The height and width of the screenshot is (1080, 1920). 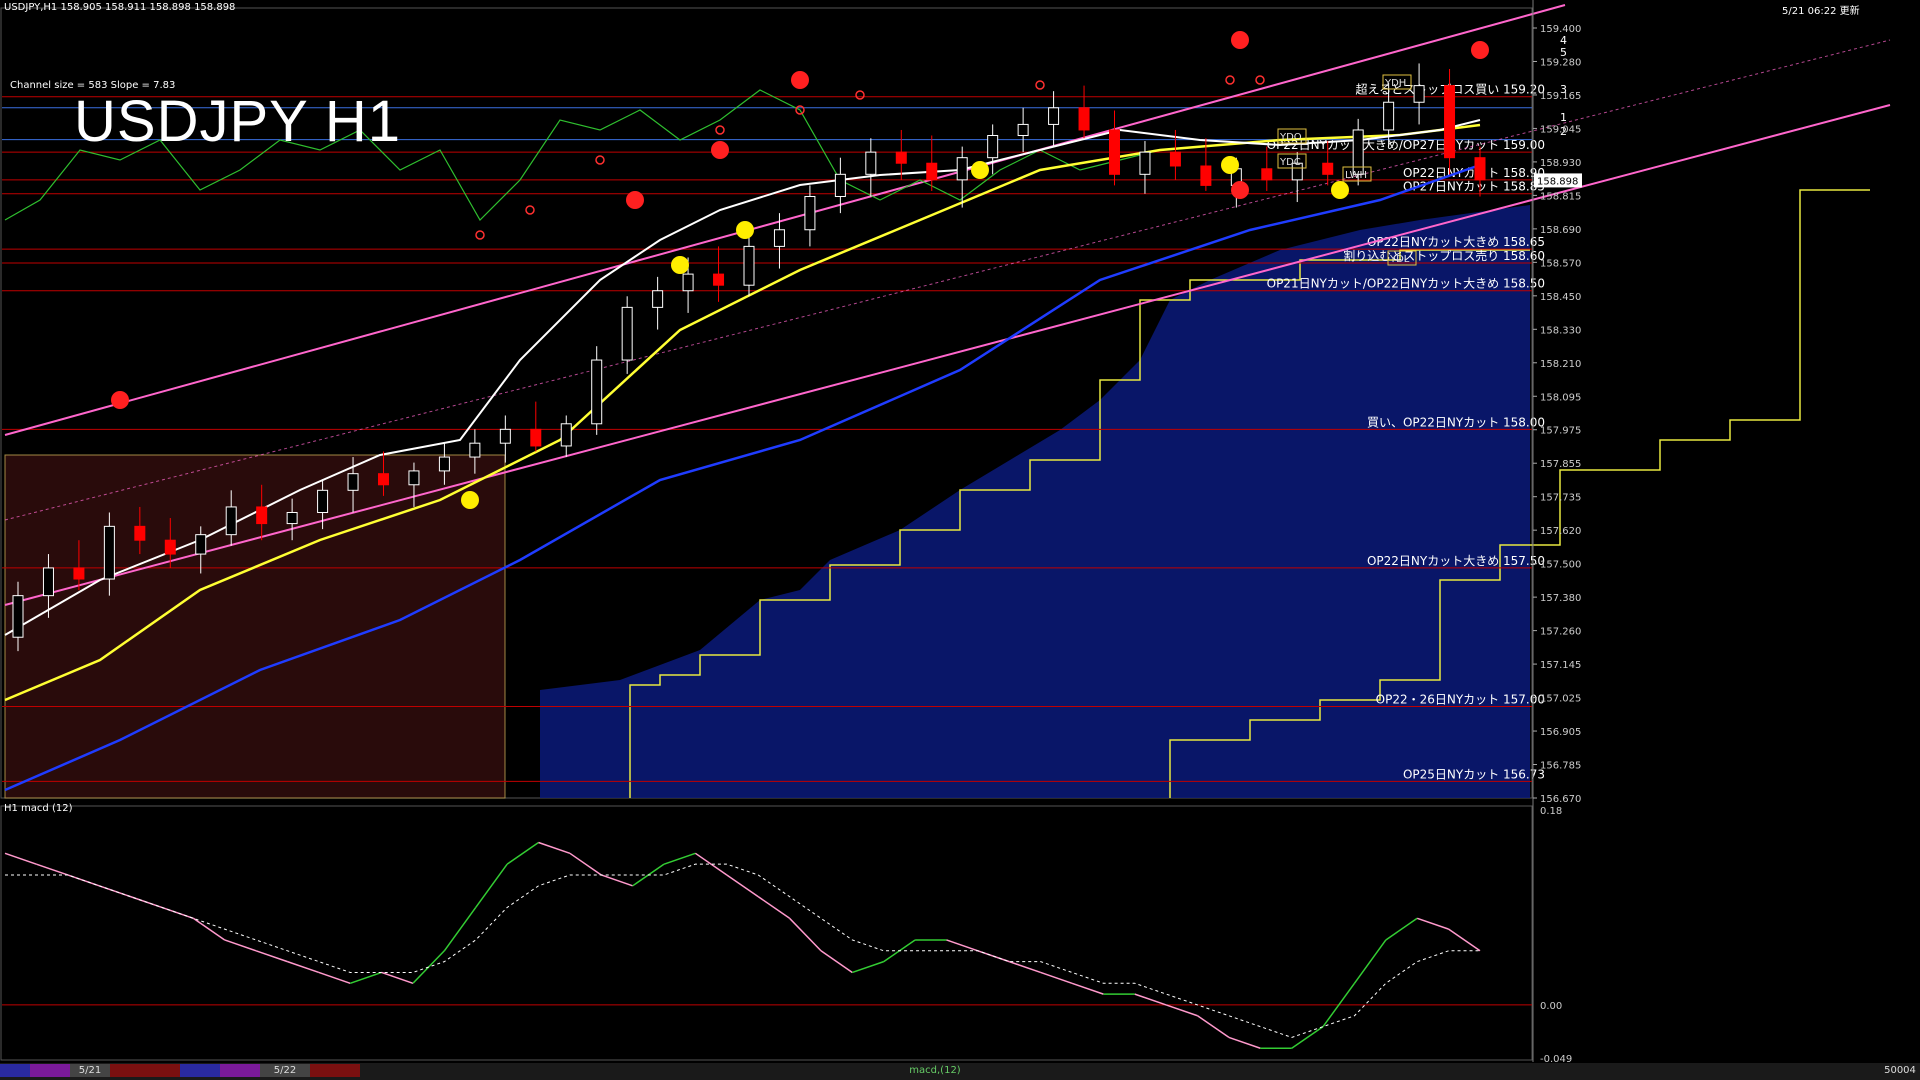 I want to click on price-tick-label: 159.400, so click(x=1560, y=29).